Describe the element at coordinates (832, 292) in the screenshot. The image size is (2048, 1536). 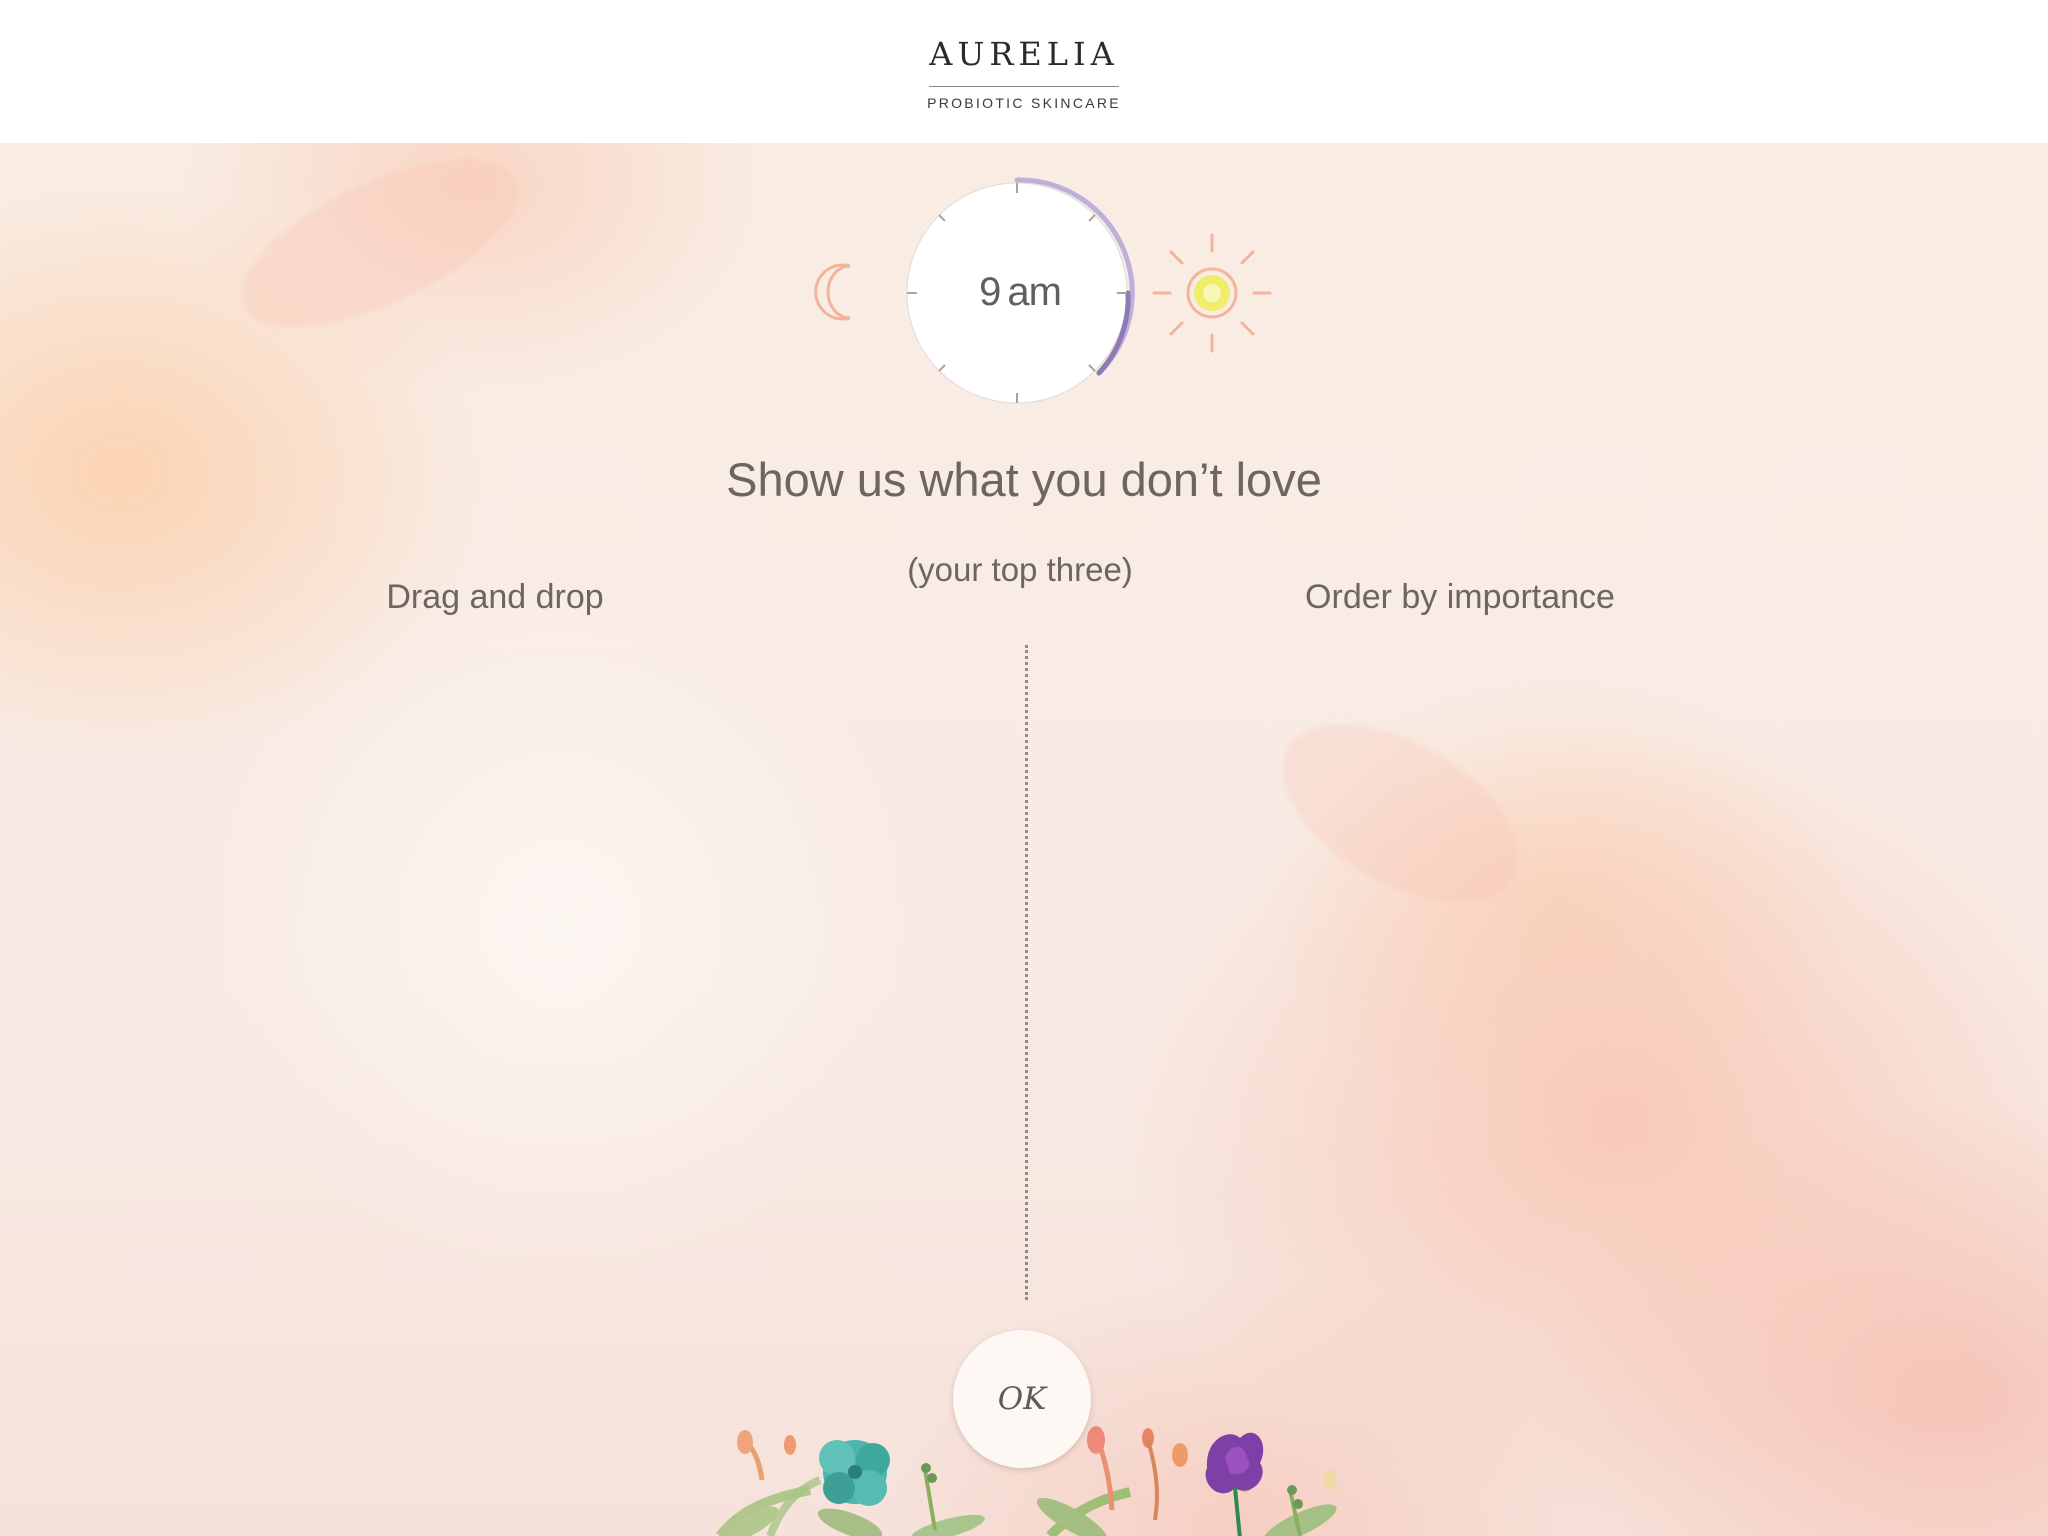
I see `moon-icon` at that location.